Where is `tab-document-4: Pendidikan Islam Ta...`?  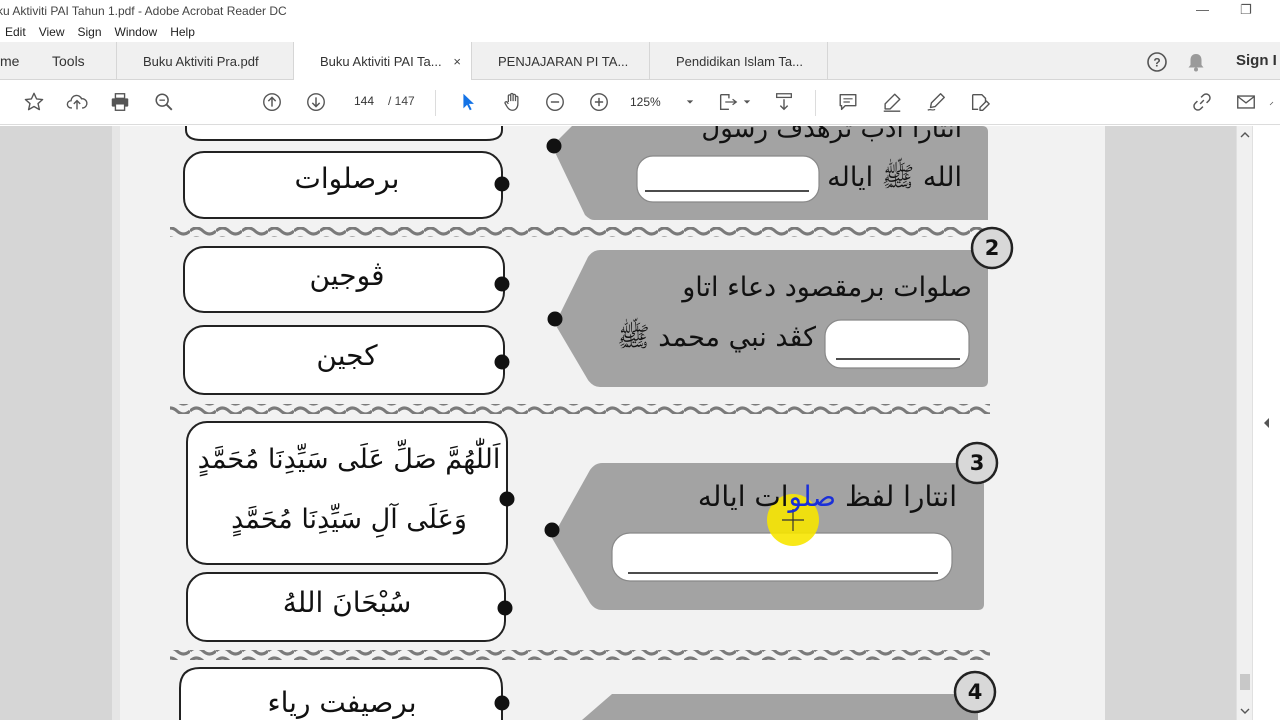 tab-document-4: Pendidikan Islam Ta... is located at coordinates (739, 61).